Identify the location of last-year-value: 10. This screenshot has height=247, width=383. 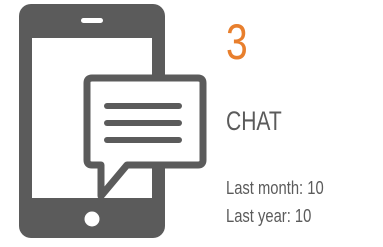
(303, 216).